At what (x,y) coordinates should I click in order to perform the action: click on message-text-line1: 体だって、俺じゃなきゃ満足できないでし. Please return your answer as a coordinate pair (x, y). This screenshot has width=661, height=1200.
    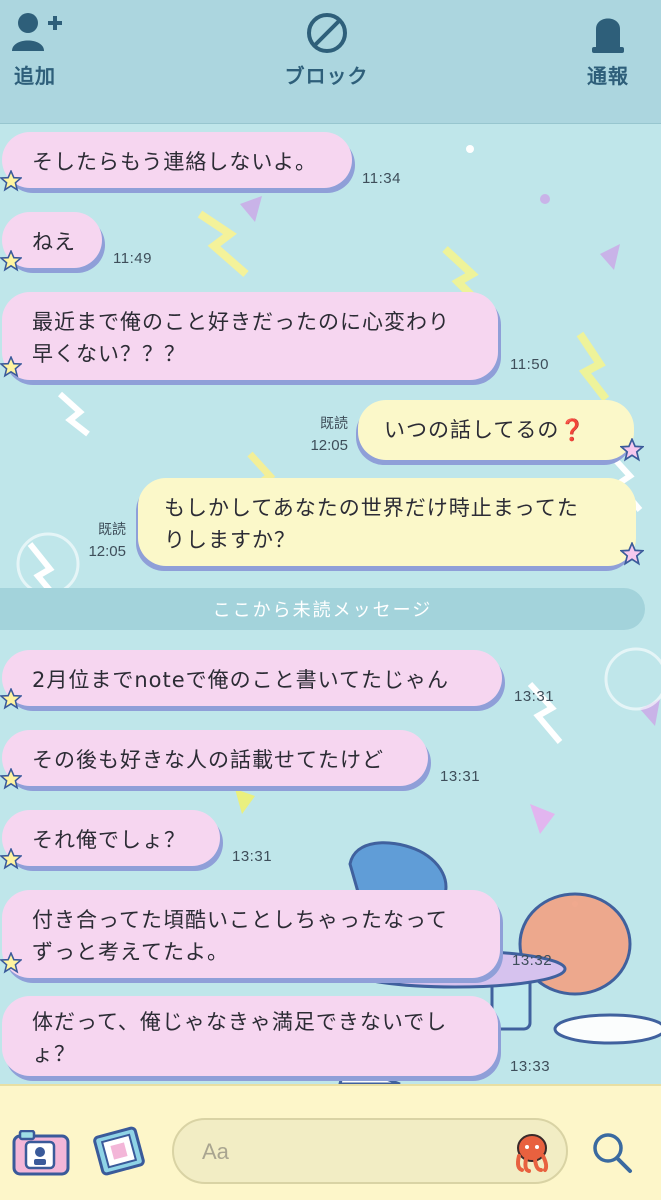
    Looking at the image, I should click on (240, 1022).